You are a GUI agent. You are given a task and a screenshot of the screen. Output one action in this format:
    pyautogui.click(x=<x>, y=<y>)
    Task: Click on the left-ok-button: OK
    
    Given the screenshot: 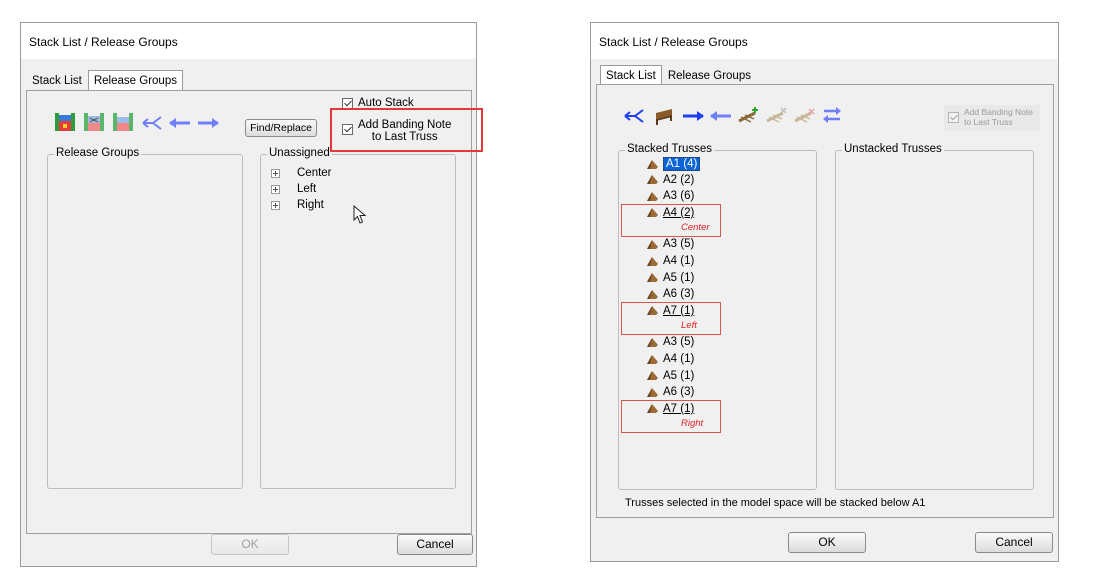 What is the action you would take?
    pyautogui.click(x=250, y=544)
    